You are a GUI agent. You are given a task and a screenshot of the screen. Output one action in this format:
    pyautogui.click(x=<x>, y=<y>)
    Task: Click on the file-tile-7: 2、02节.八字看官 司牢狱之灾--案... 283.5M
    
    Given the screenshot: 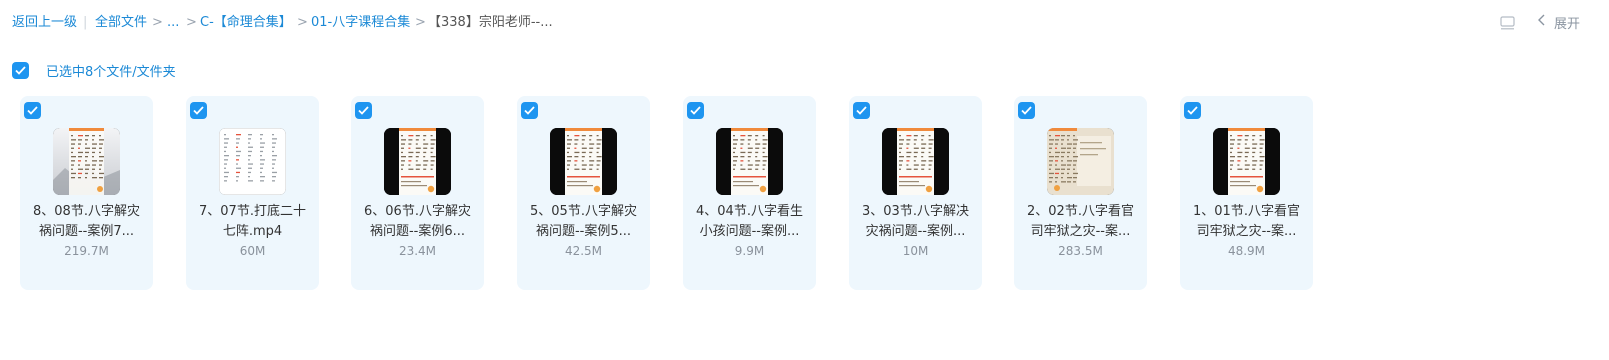 What is the action you would take?
    pyautogui.click(x=1080, y=193)
    